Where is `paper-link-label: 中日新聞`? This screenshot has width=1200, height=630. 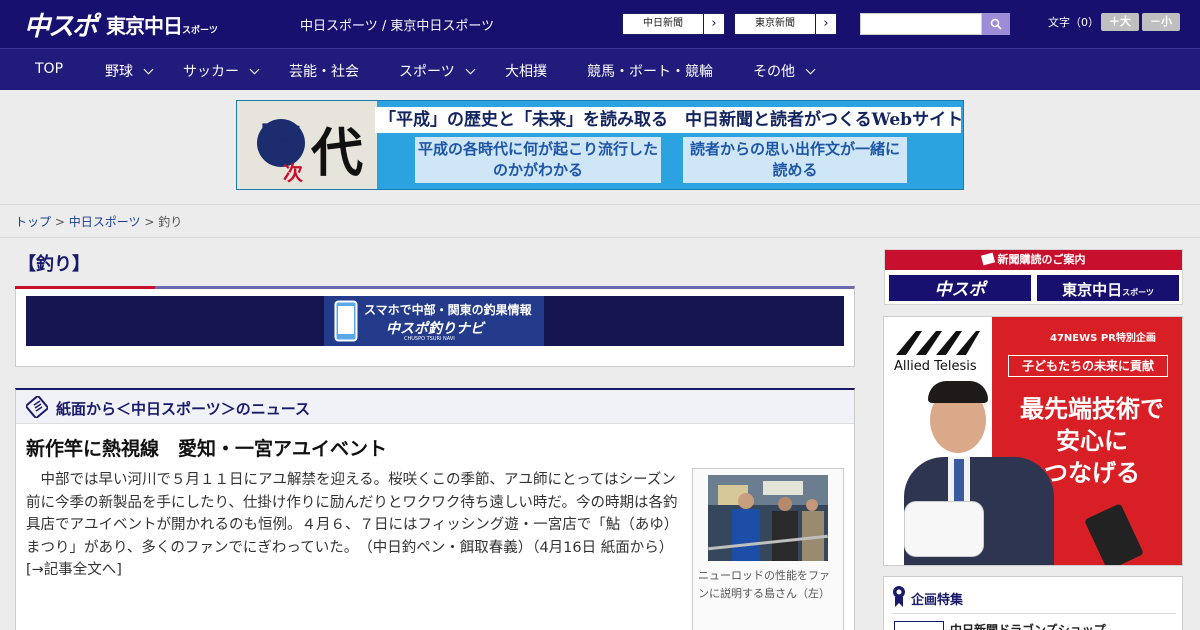
paper-link-label: 中日新聞 is located at coordinates (663, 23).